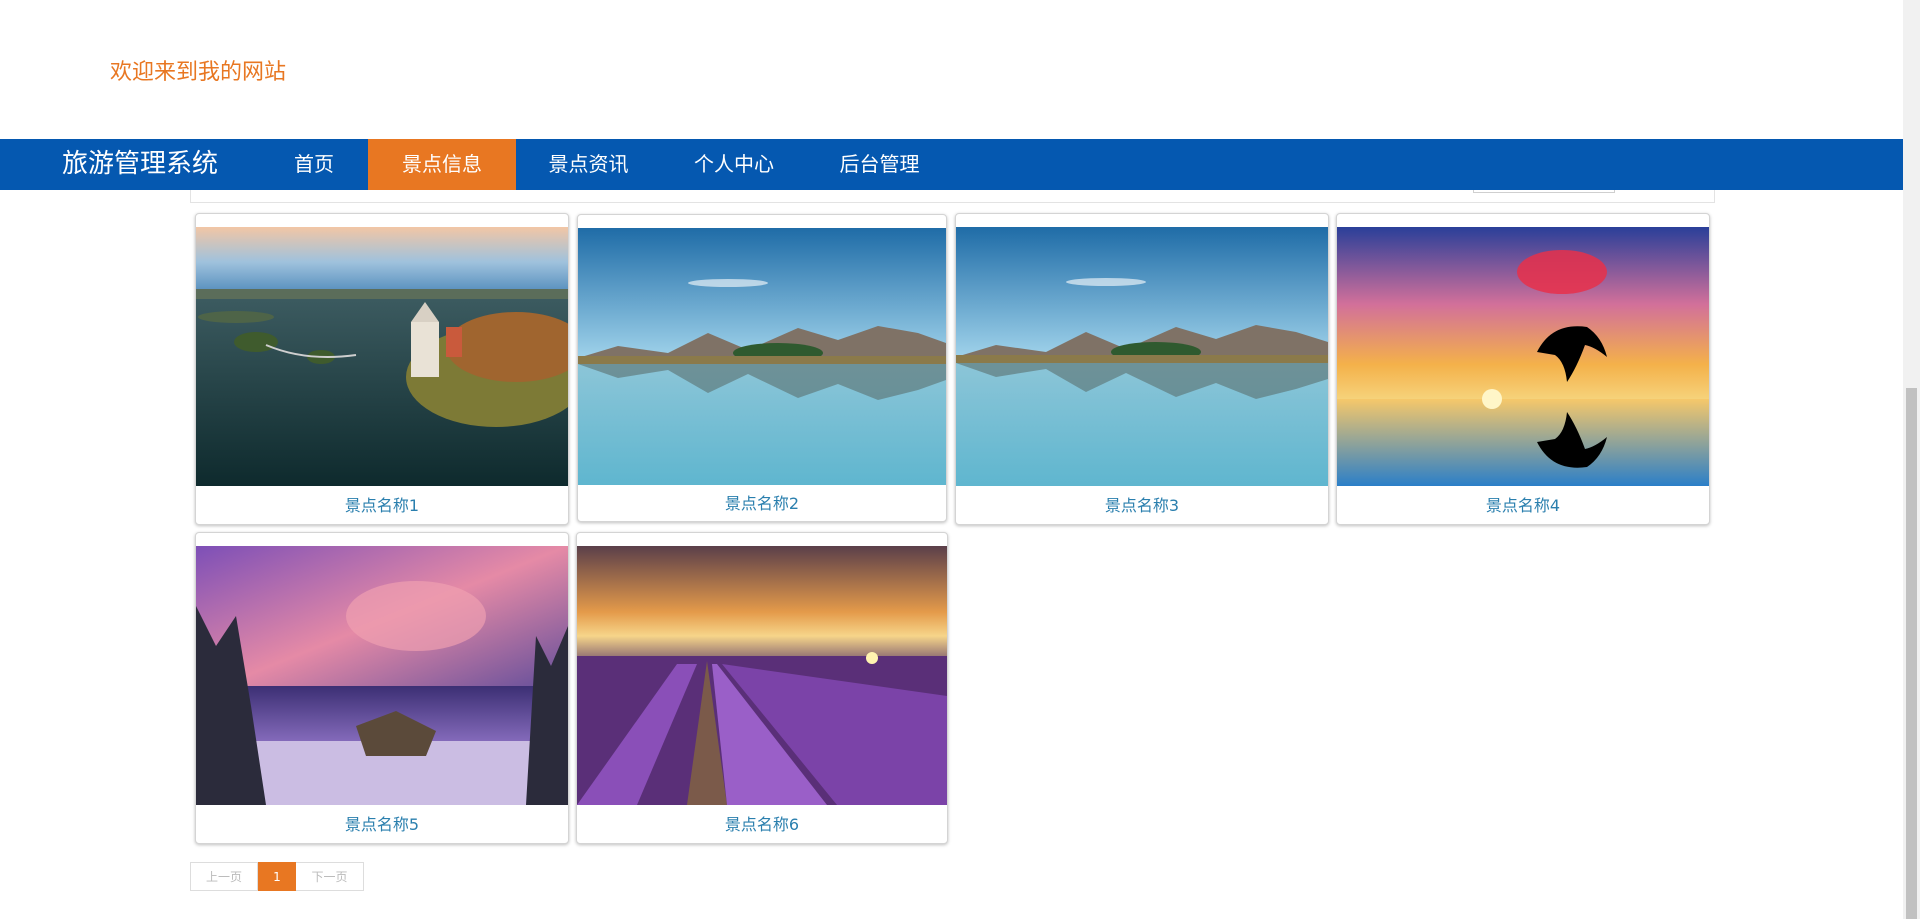 The height and width of the screenshot is (919, 1920). Describe the element at coordinates (382, 823) in the screenshot. I see `spot-name-5: 景点名称5` at that location.